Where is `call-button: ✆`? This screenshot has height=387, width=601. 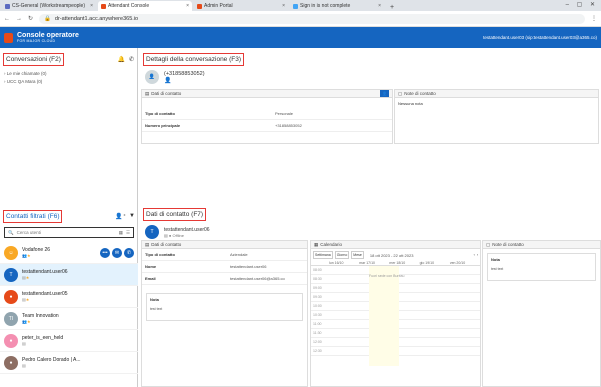 call-button: ✆ is located at coordinates (129, 252).